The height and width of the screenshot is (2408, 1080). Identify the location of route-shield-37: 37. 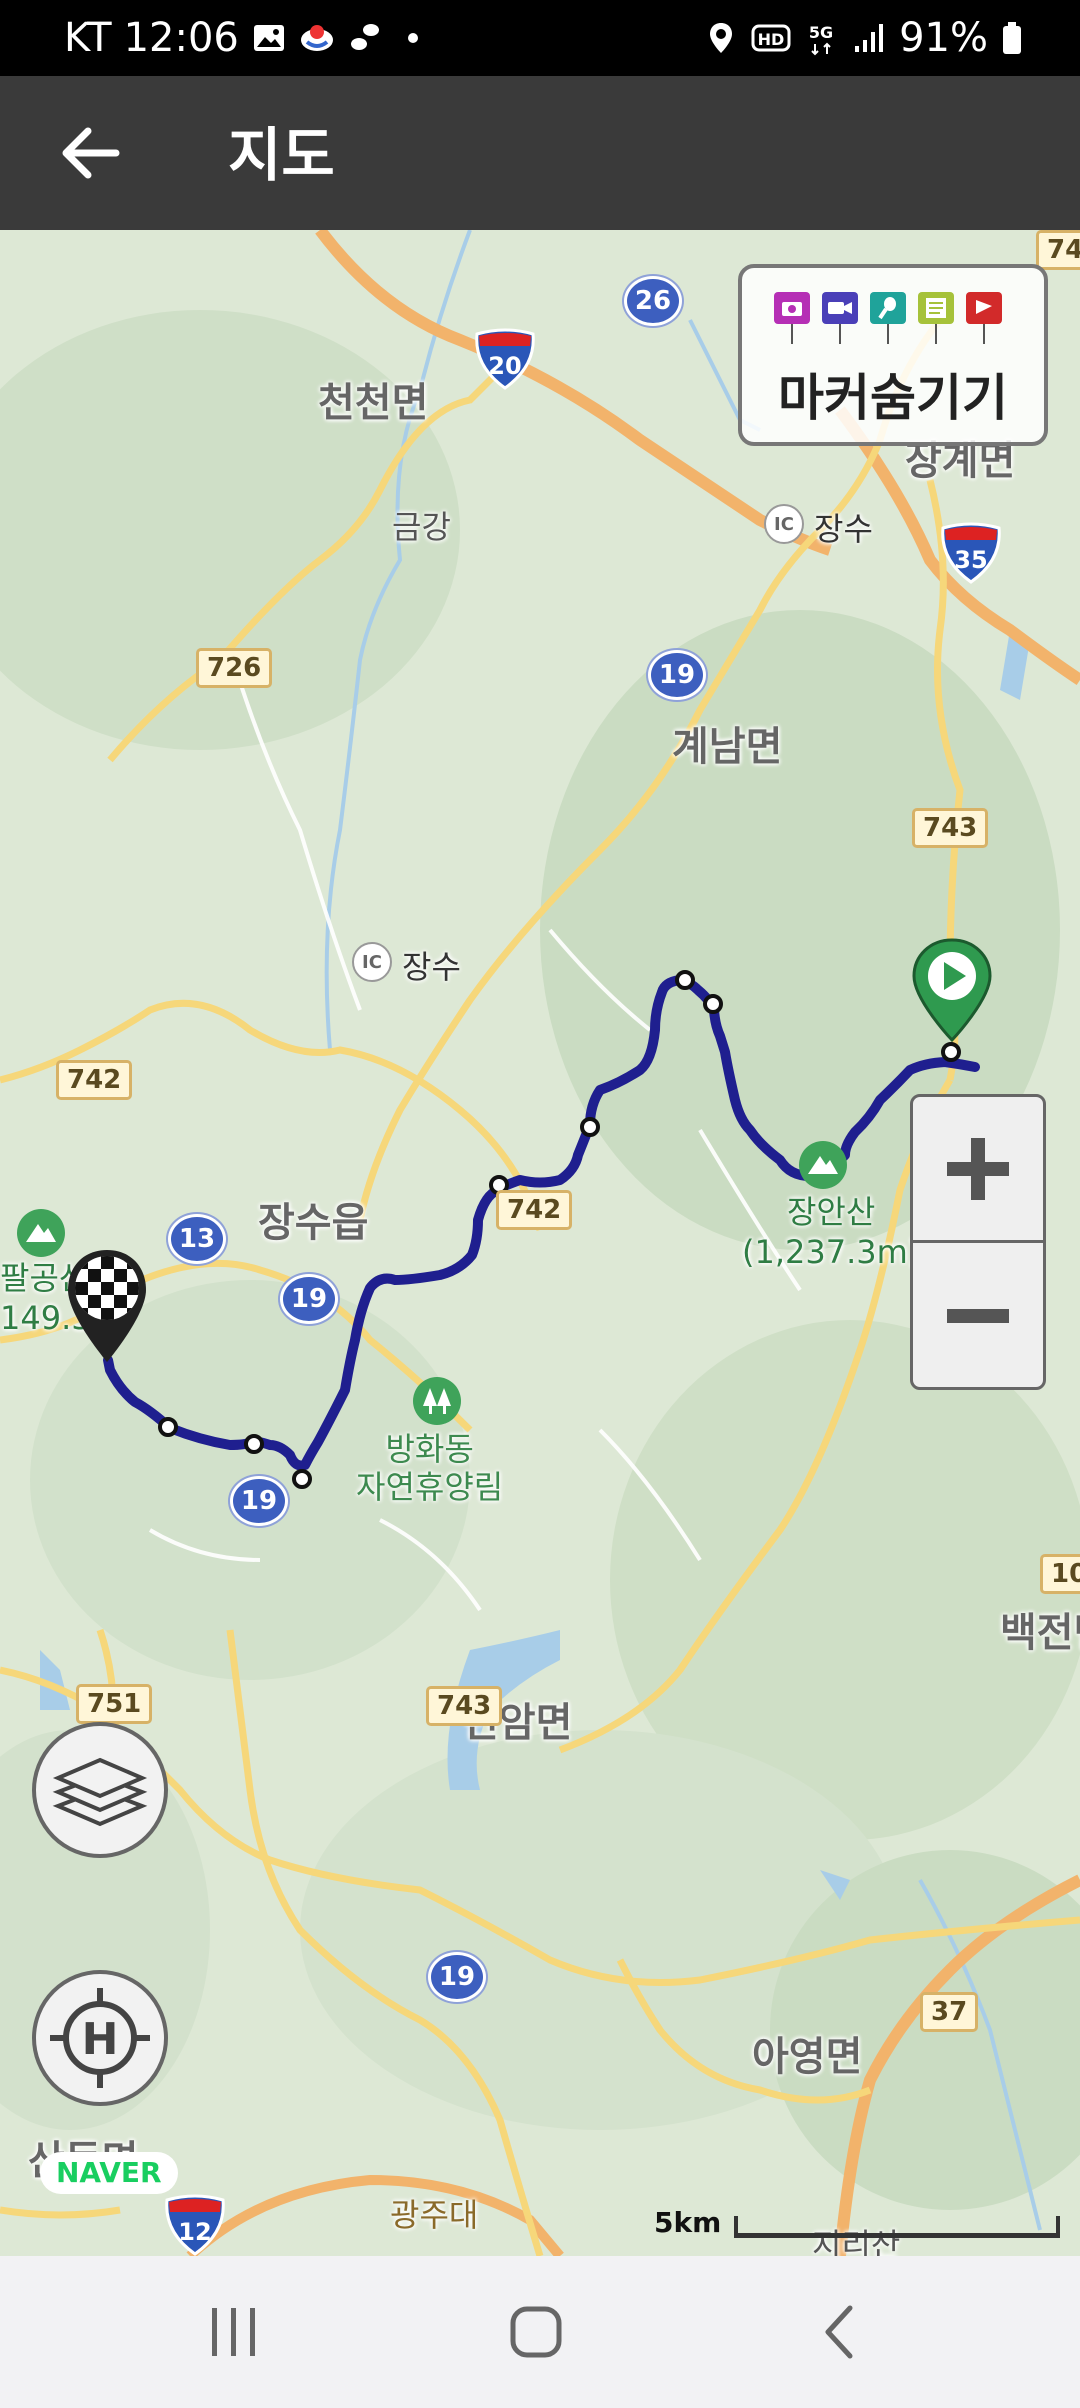
(949, 2012).